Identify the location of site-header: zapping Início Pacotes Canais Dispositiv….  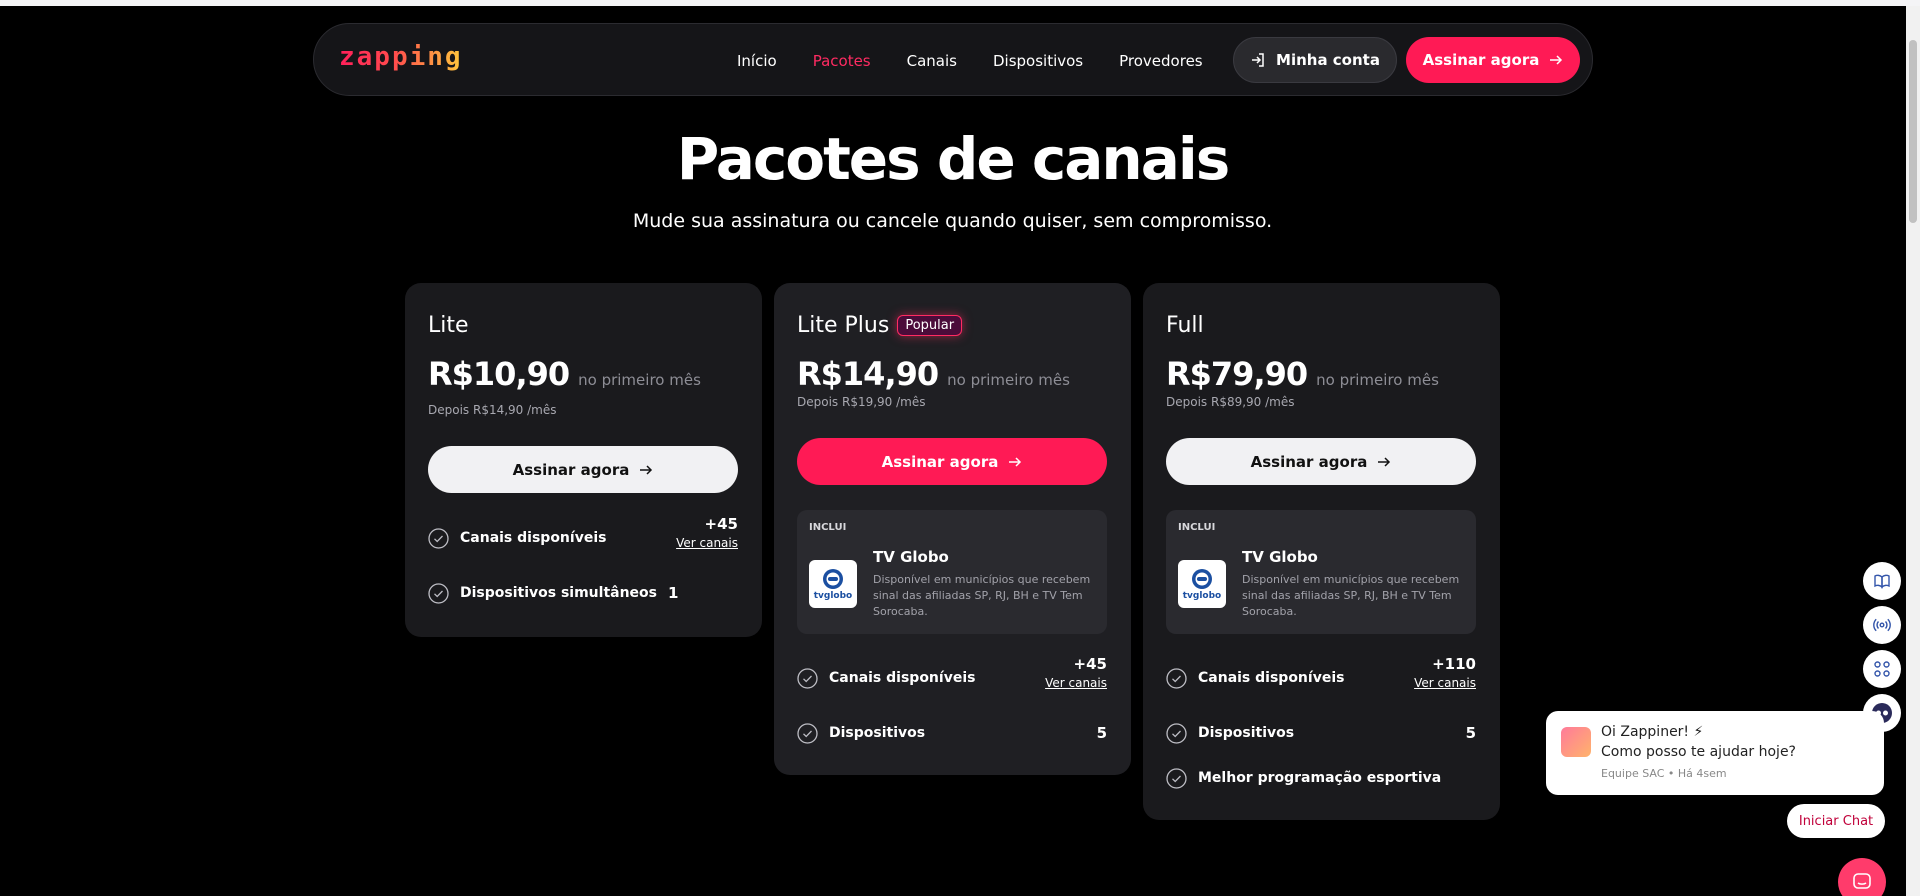
(953, 59).